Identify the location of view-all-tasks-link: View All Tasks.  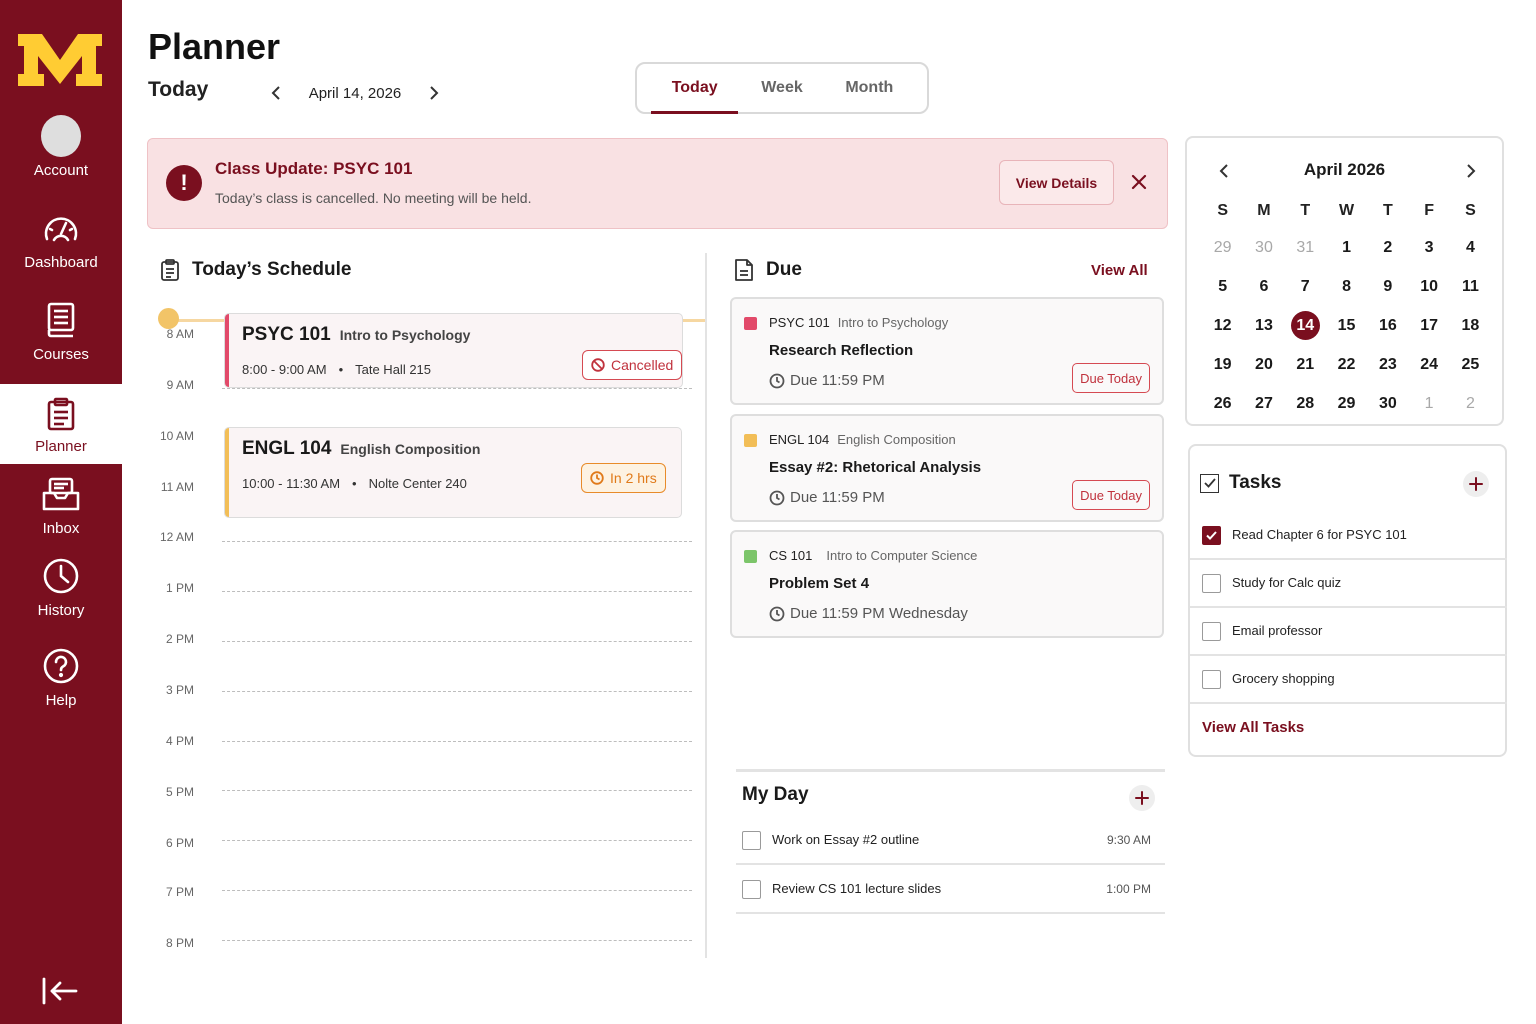
(1253, 727).